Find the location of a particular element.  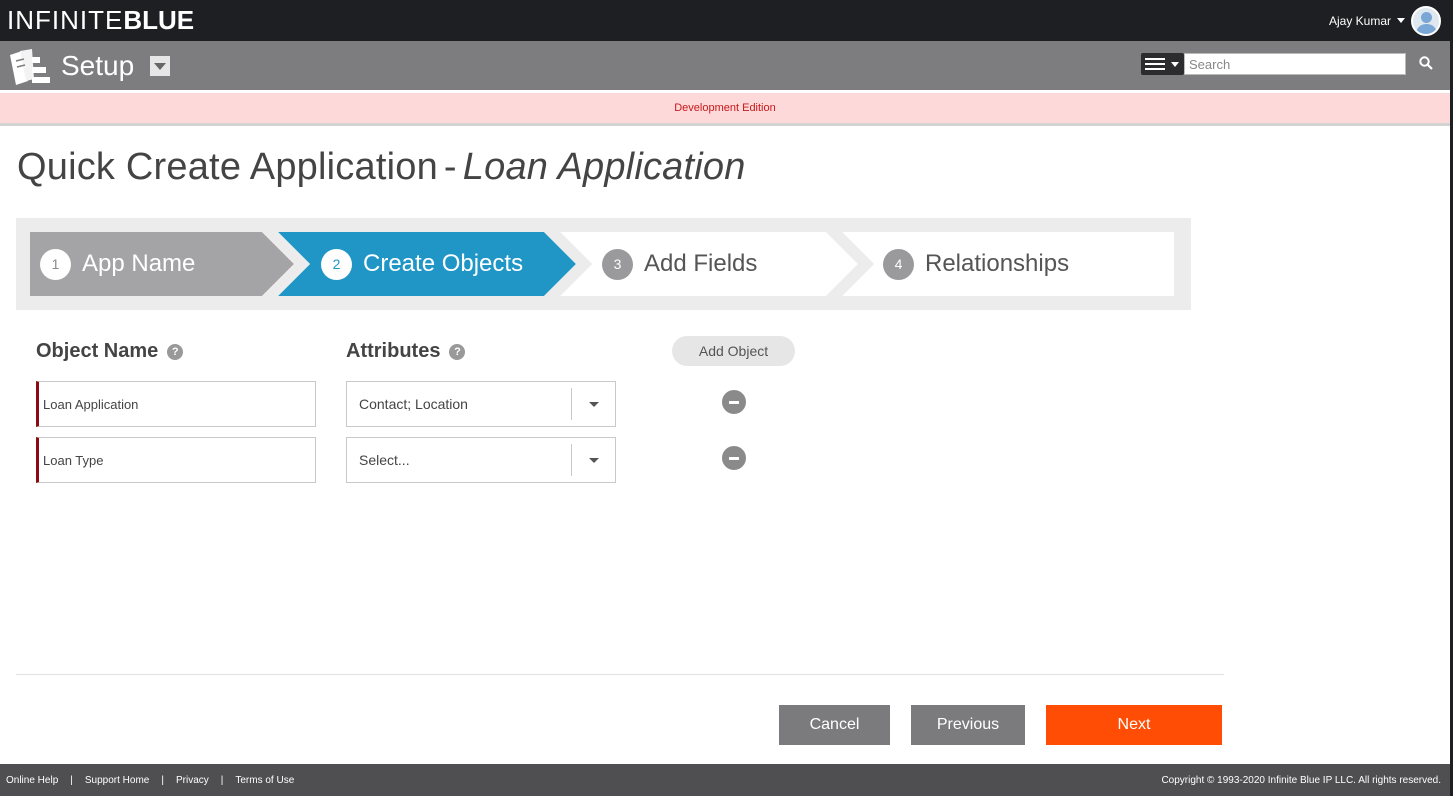

setup-bar: Setup is located at coordinates (726, 65).